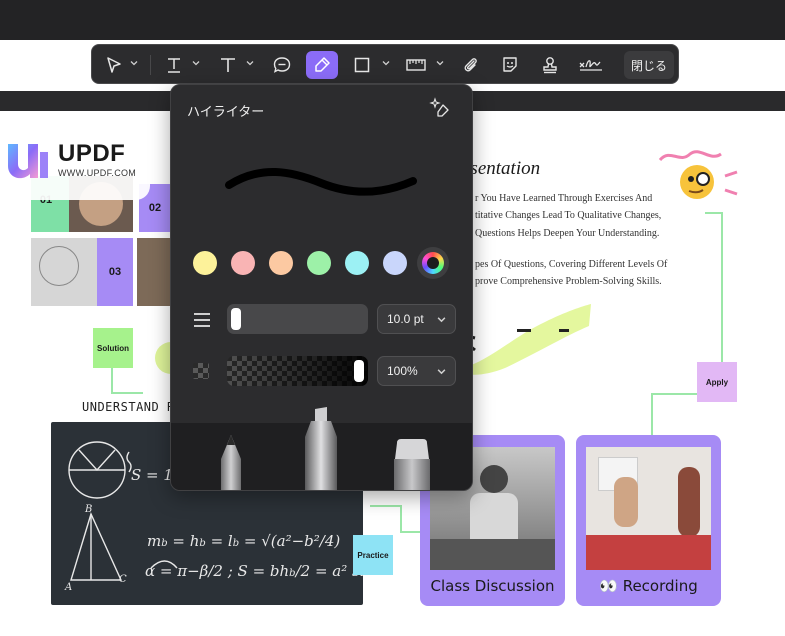  I want to click on photo-recording, so click(648, 508).